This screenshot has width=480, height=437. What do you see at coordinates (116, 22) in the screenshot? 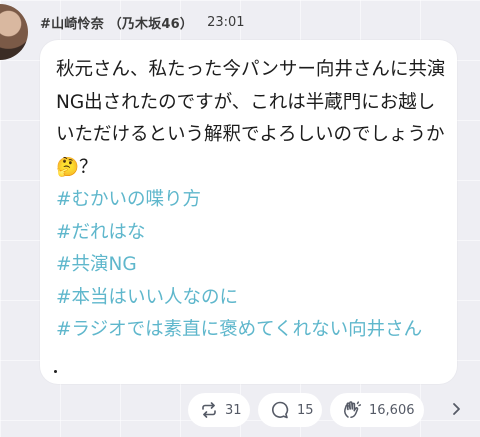
I see `author-name: #山崎怜奈 （乃木坂46）` at bounding box center [116, 22].